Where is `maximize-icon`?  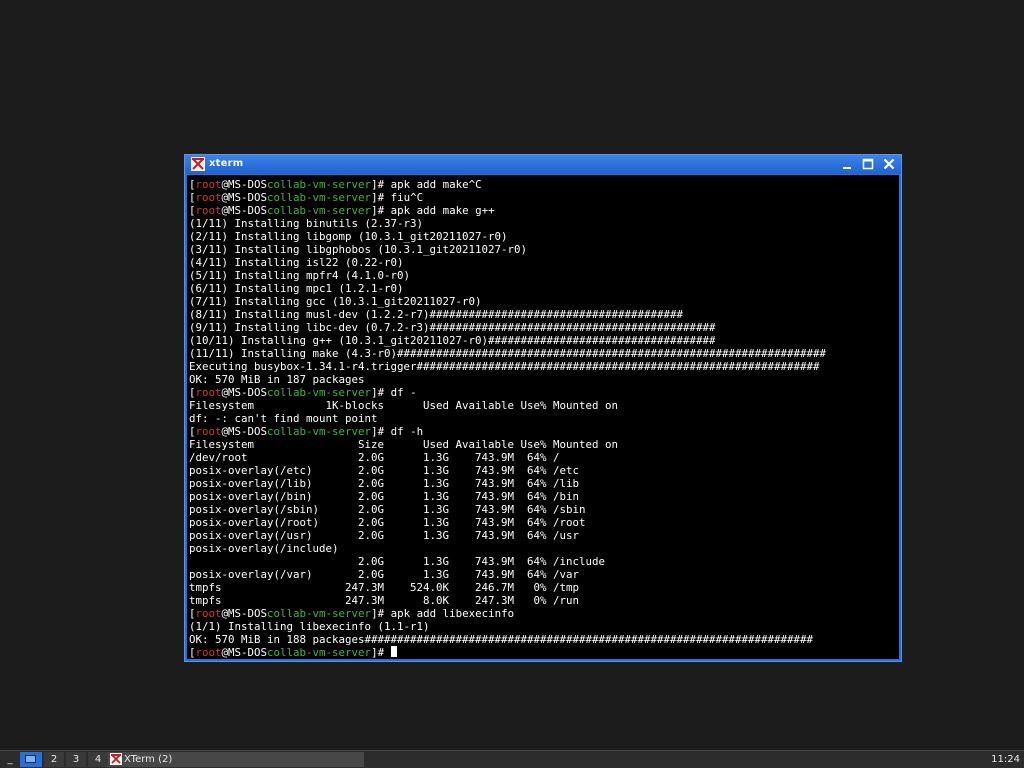
maximize-icon is located at coordinates (868, 164).